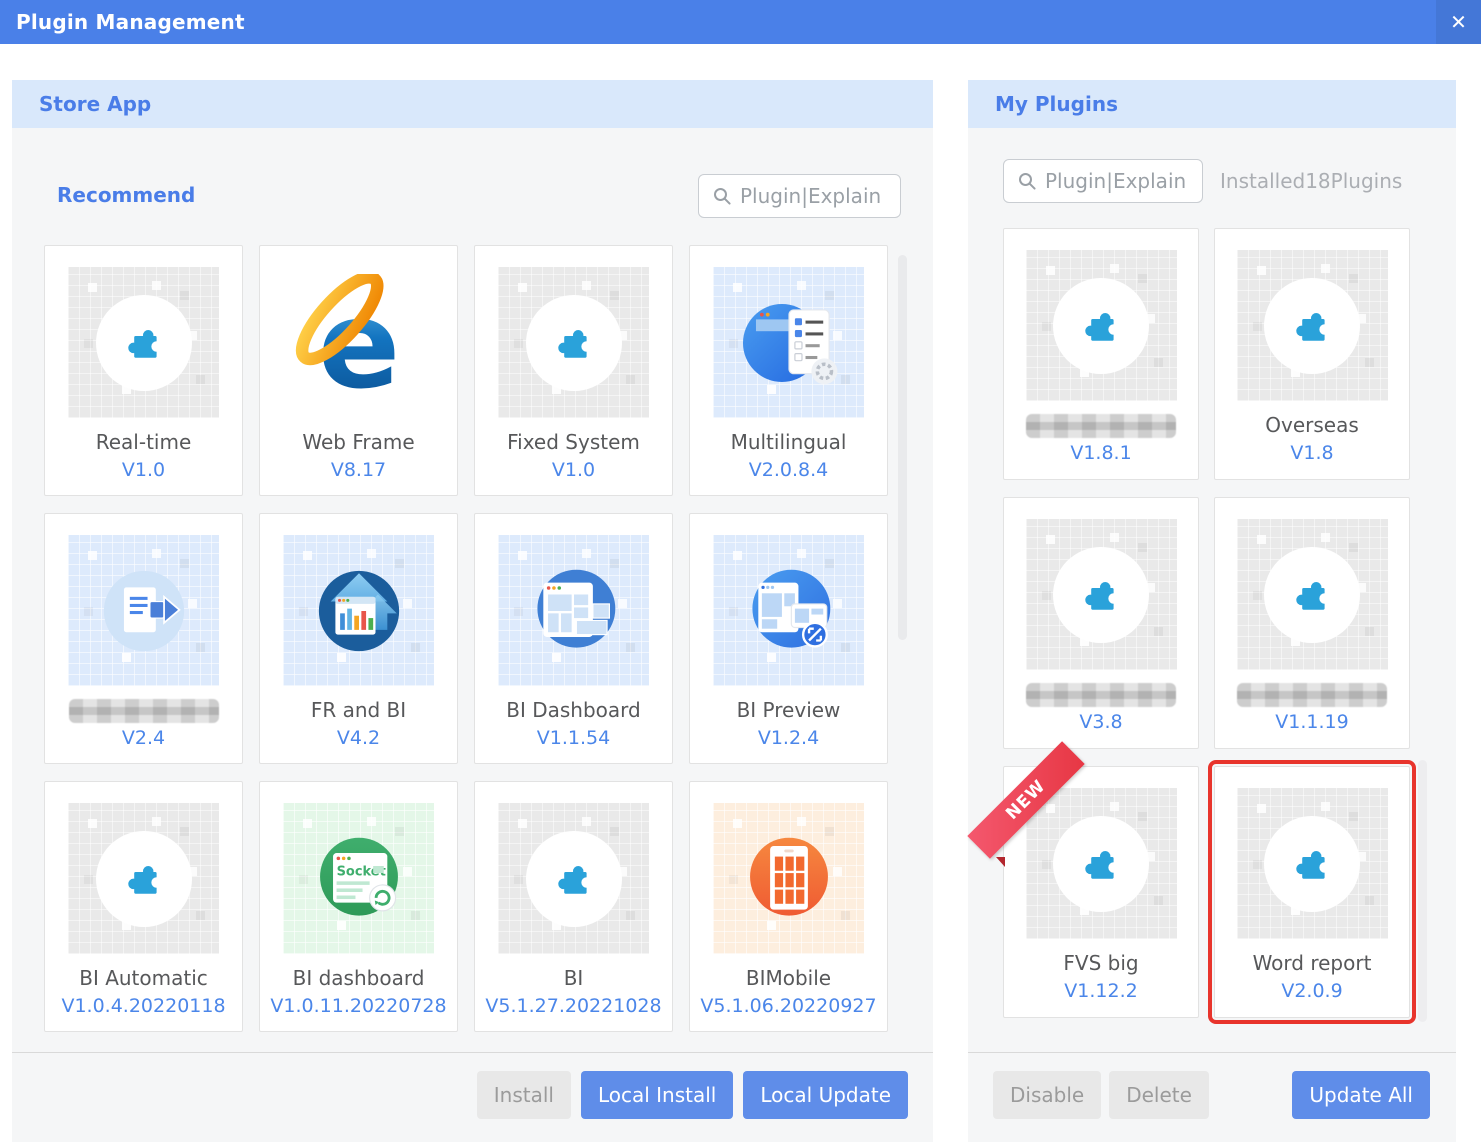 The height and width of the screenshot is (1142, 1481). I want to click on ie-icon: e, so click(347, 342).